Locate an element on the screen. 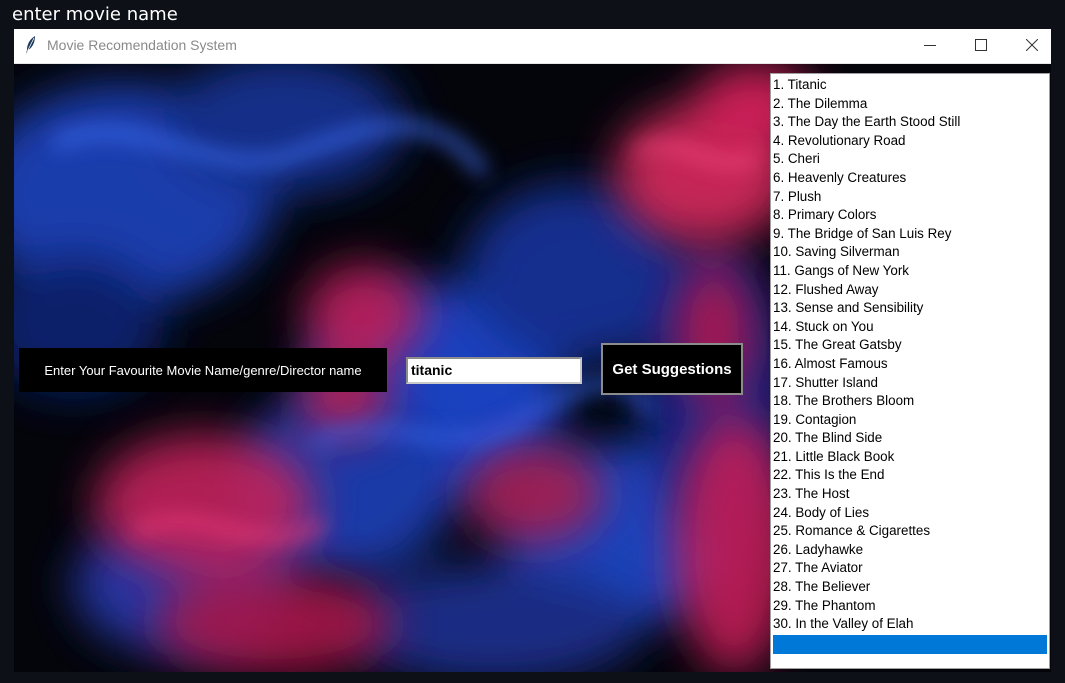  list-item: 20. The Blind Side is located at coordinates (910, 438).